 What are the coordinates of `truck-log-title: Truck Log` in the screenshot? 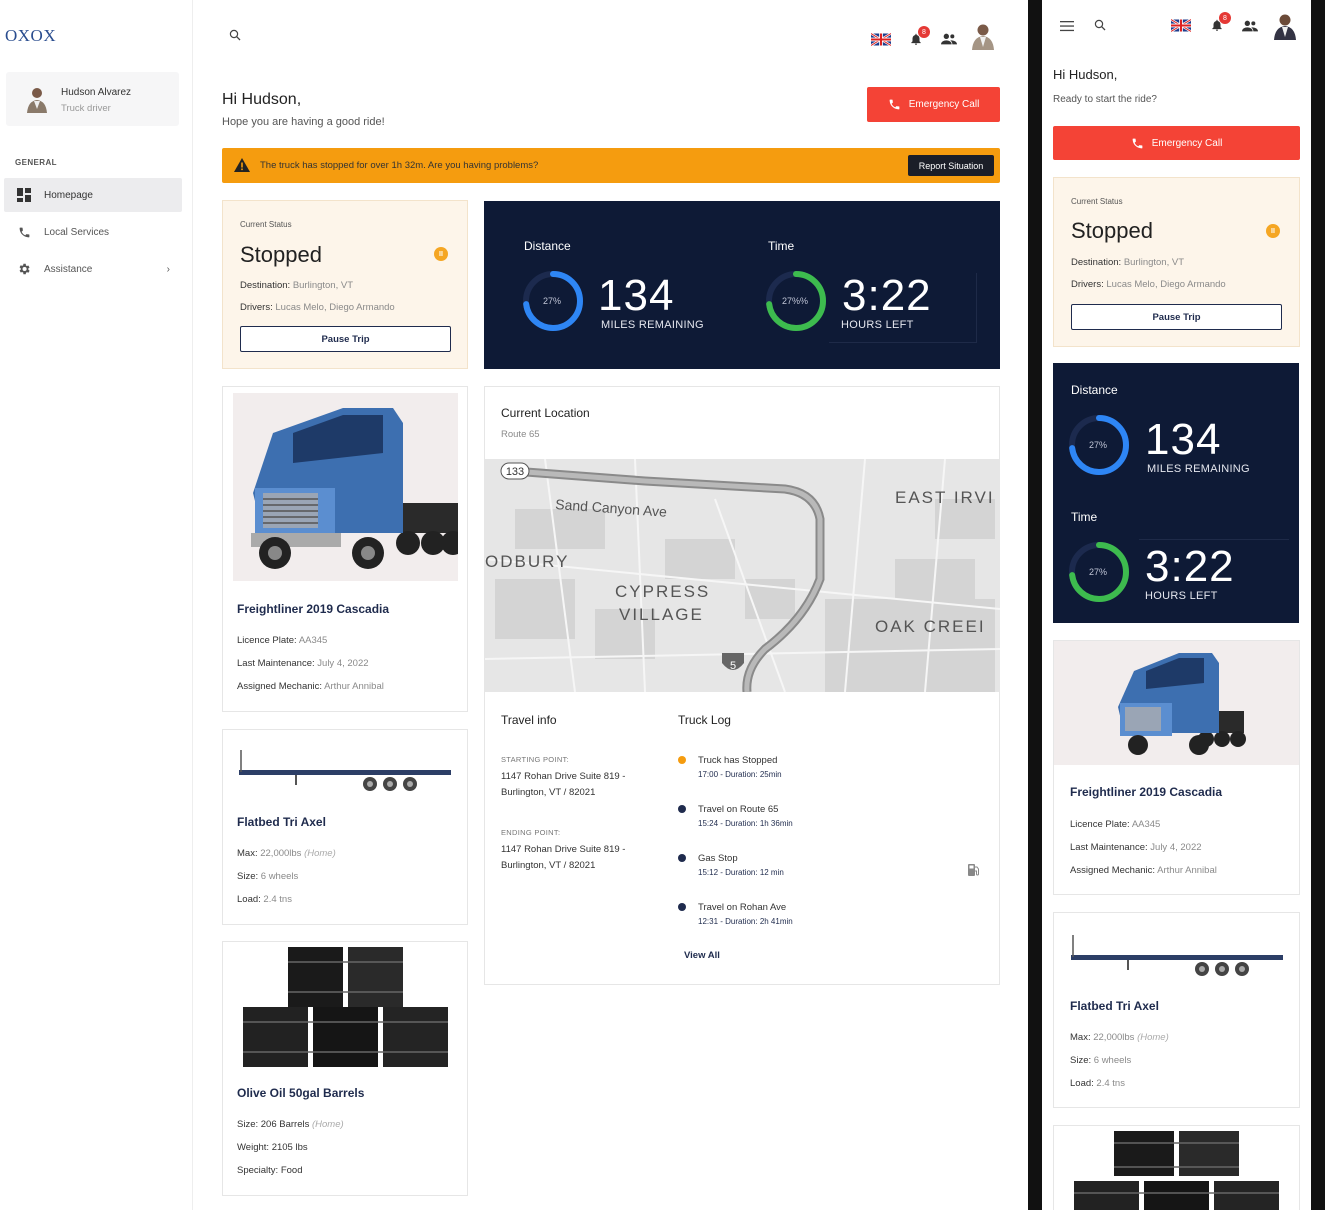 It's located at (704, 720).